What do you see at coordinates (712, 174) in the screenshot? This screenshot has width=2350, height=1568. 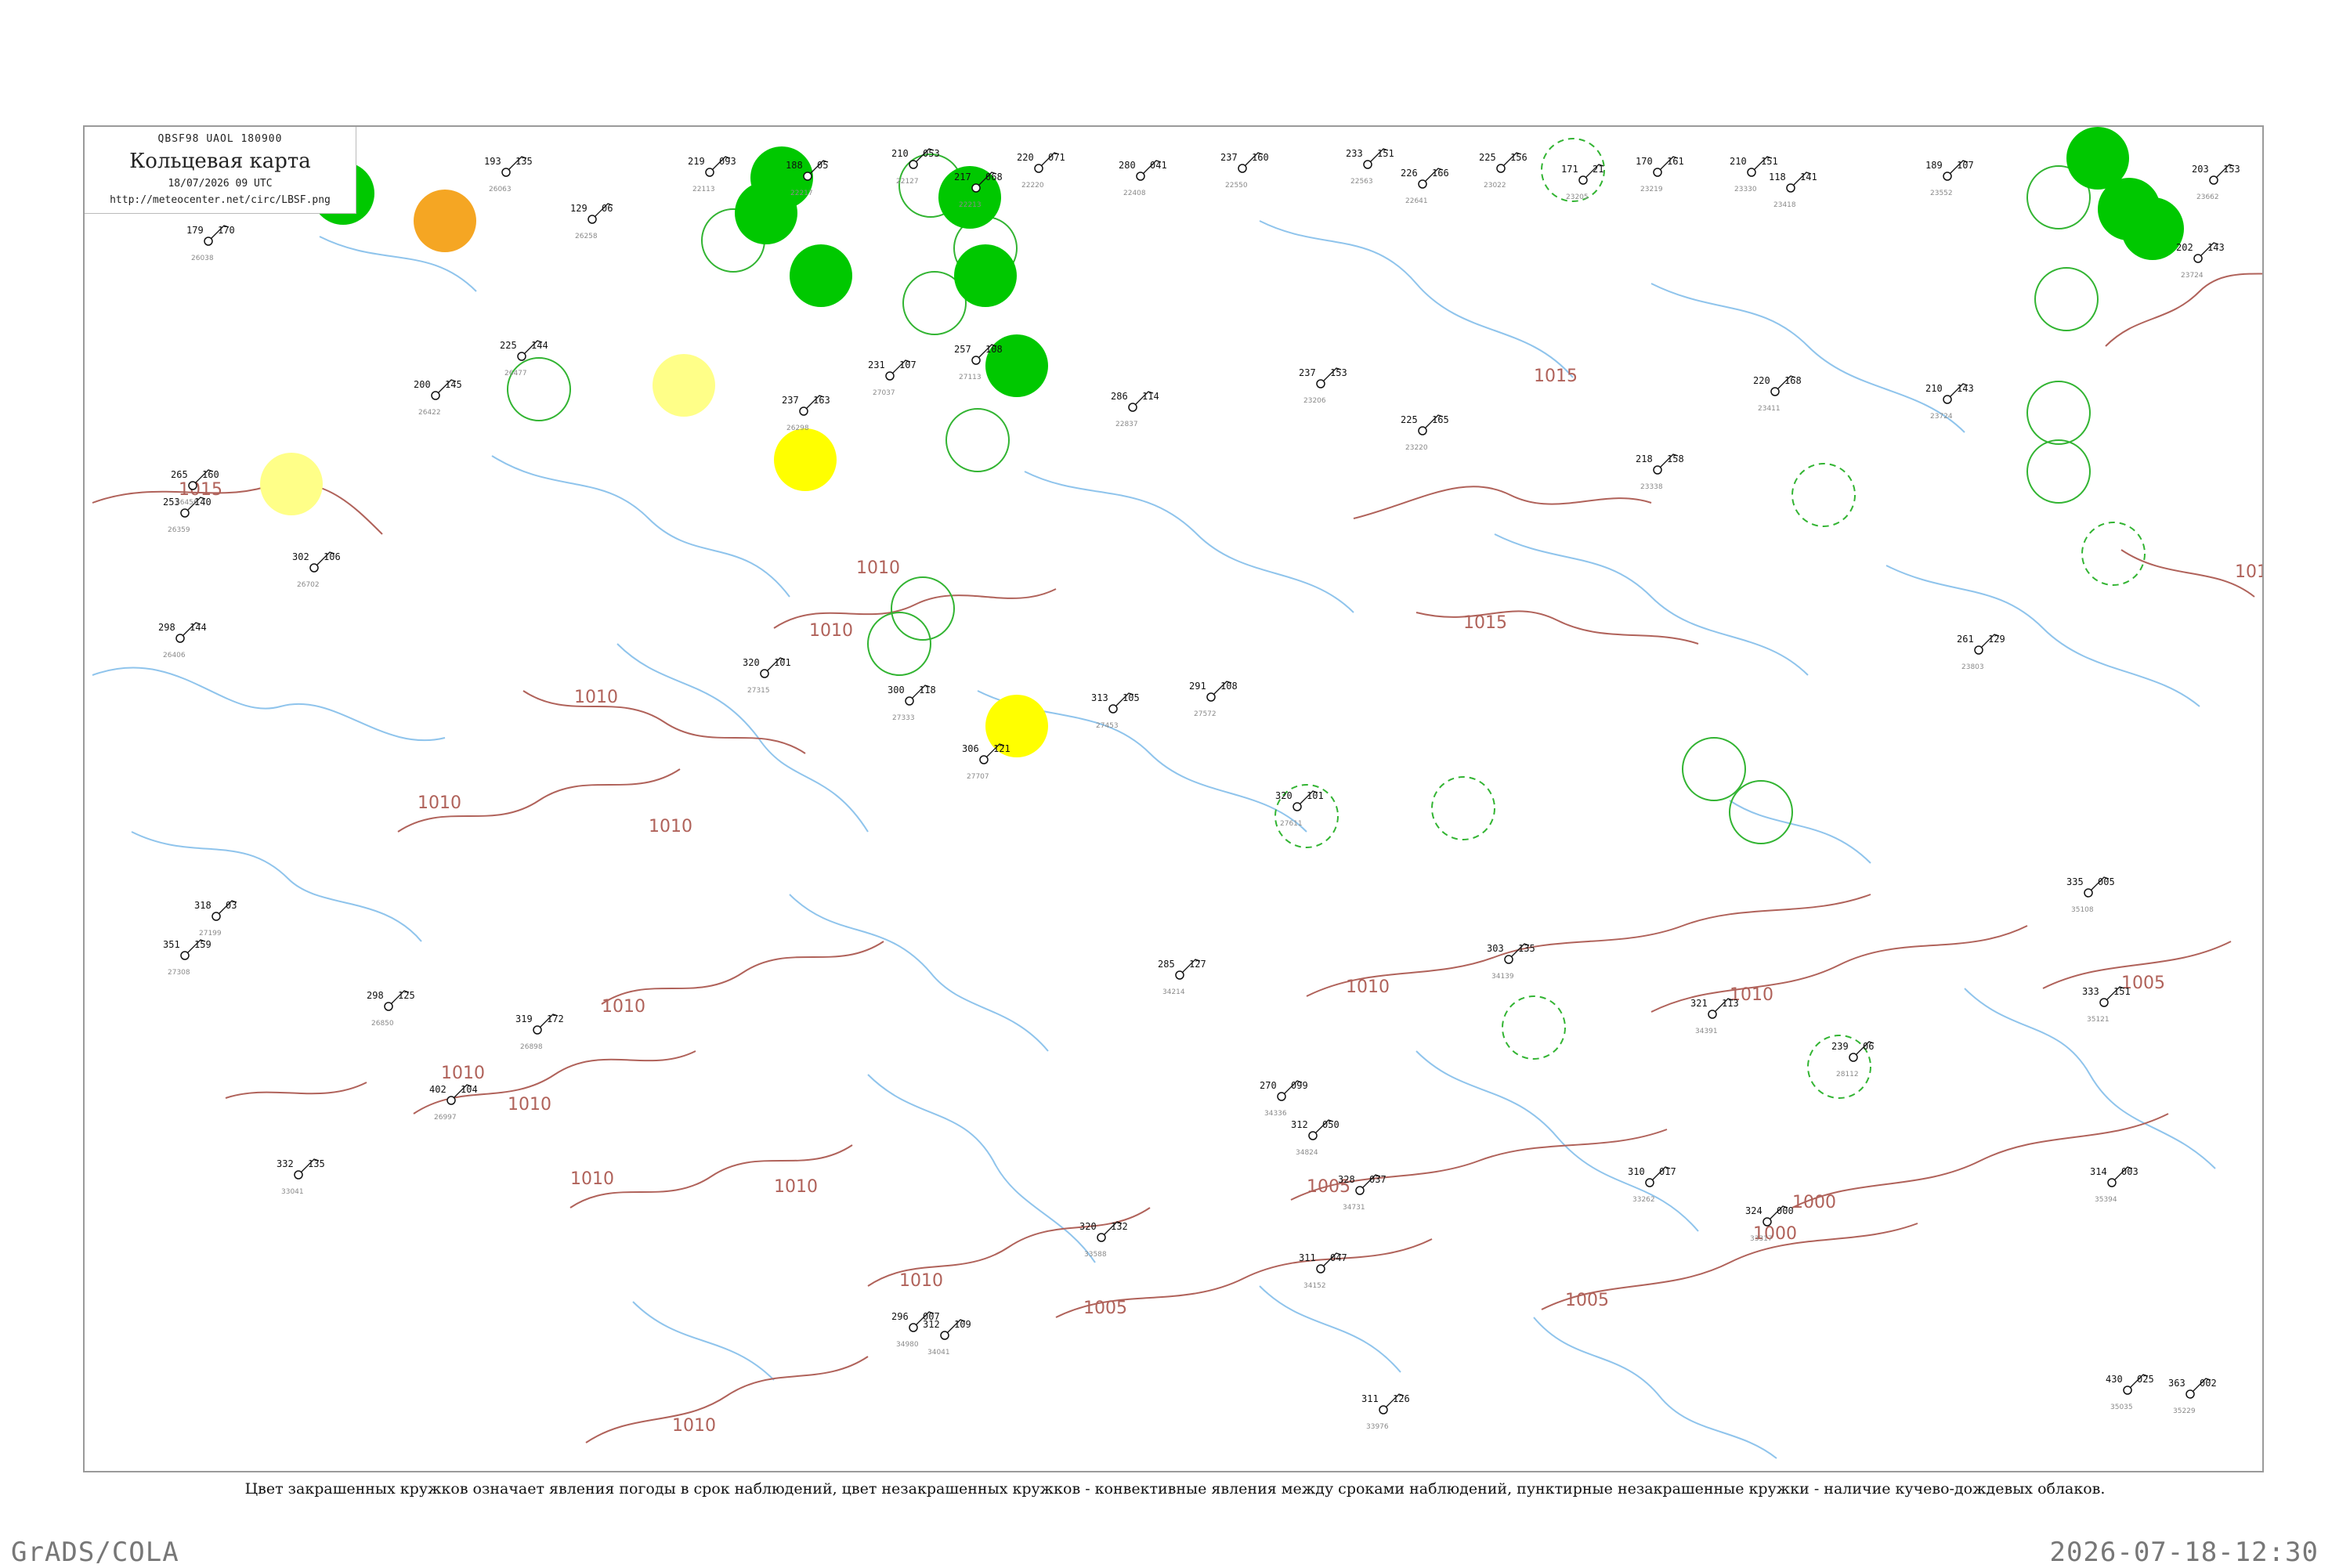 I see `station-model: 219 093 22113` at bounding box center [712, 174].